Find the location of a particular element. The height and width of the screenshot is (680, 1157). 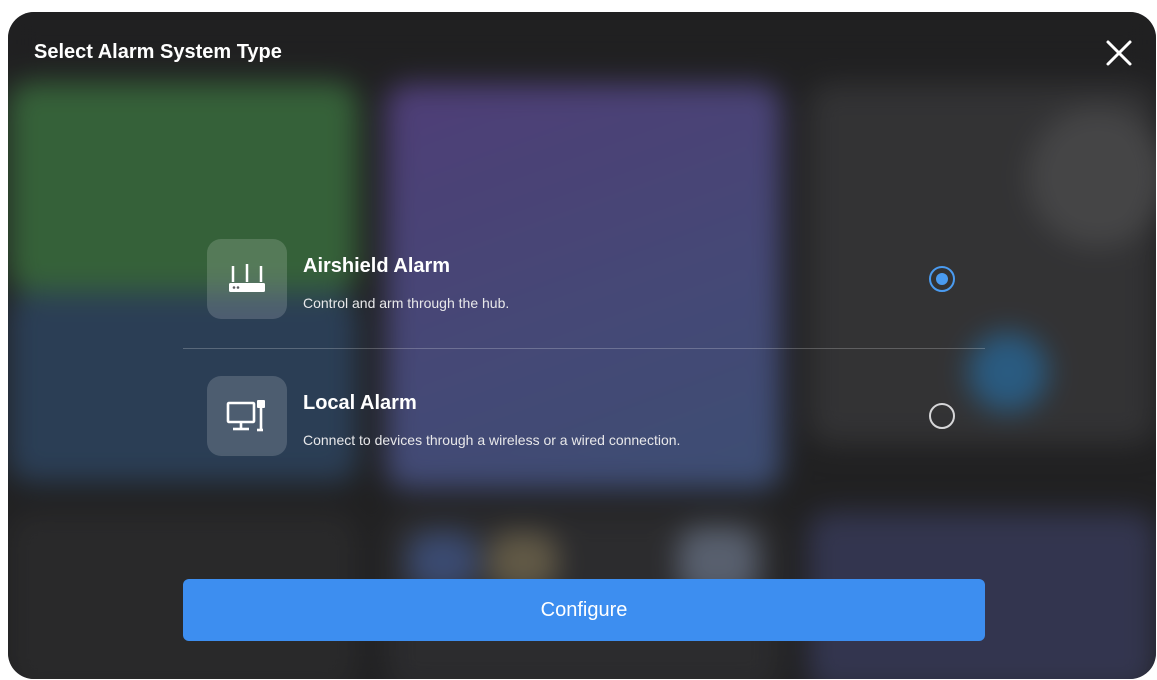

close-icon is located at coordinates (1119, 53).